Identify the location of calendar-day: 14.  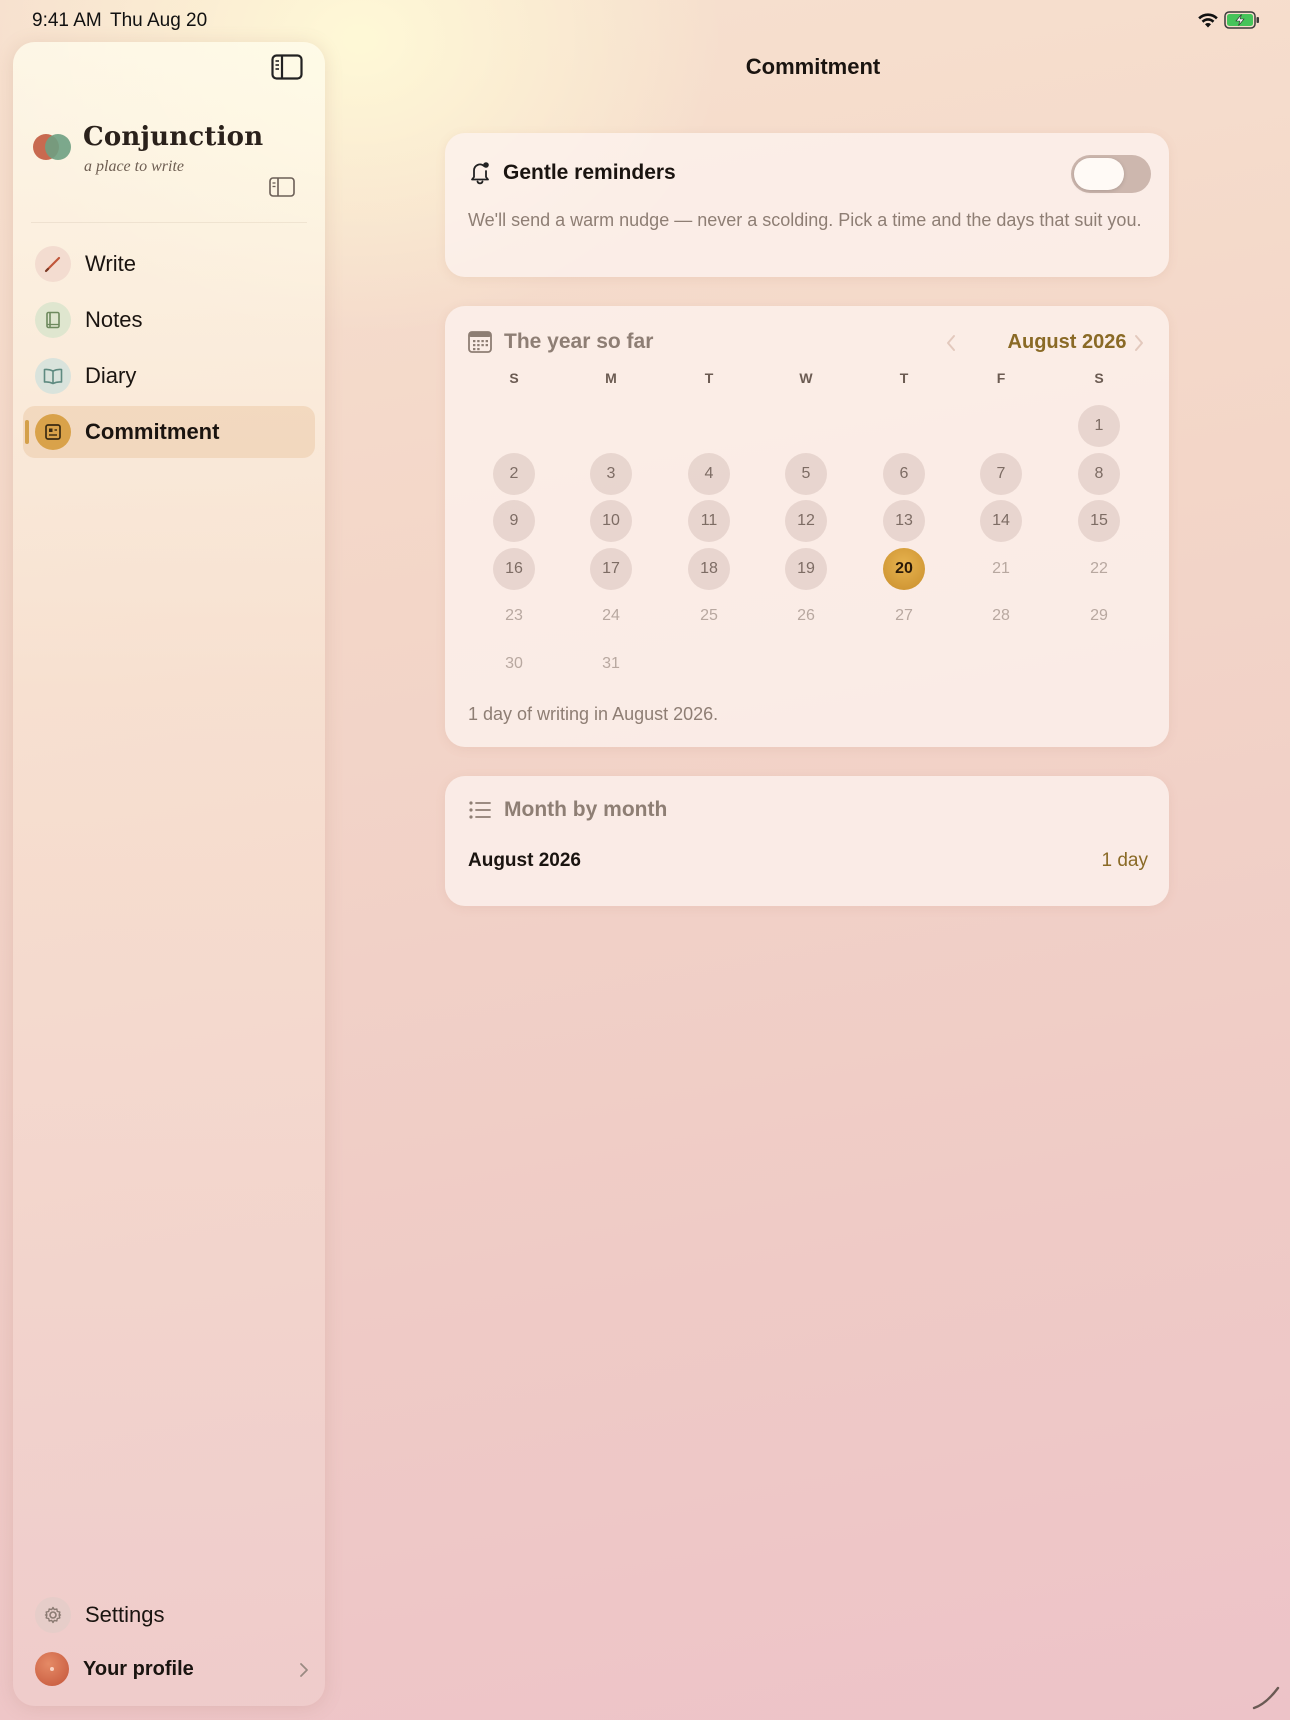
(1001, 521).